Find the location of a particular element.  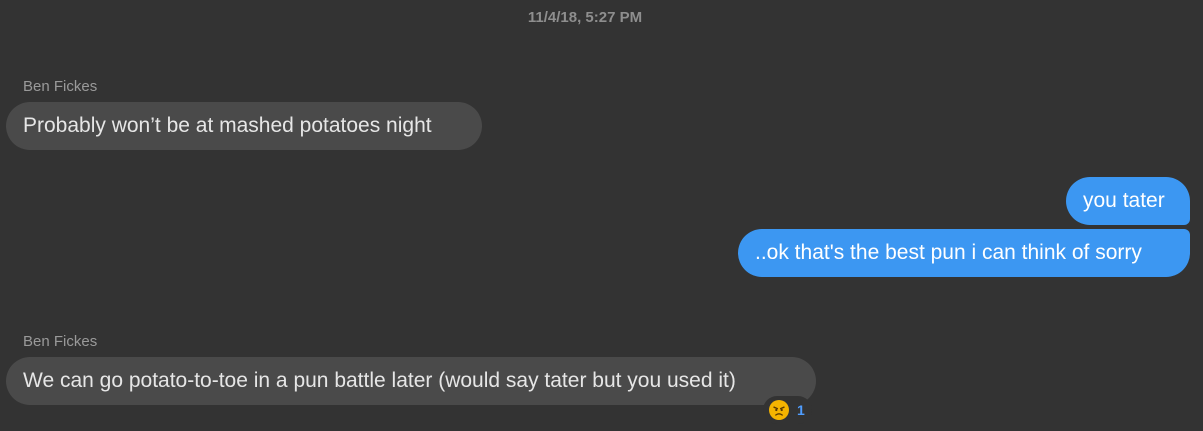

reaction-count: 1 is located at coordinates (801, 410).